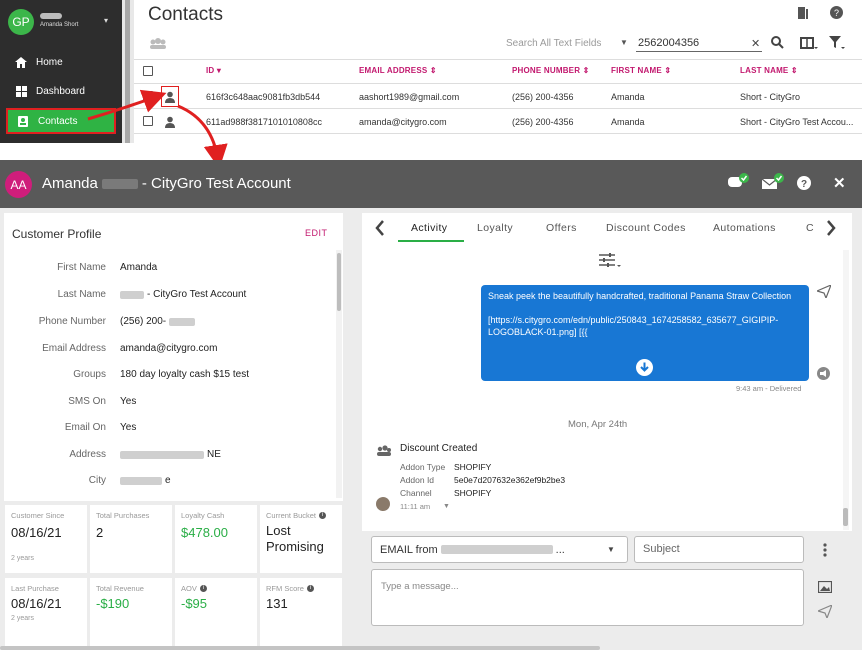 The height and width of the screenshot is (650, 862). Describe the element at coordinates (439, 448) in the screenshot. I see `event-title: Discount Created` at that location.